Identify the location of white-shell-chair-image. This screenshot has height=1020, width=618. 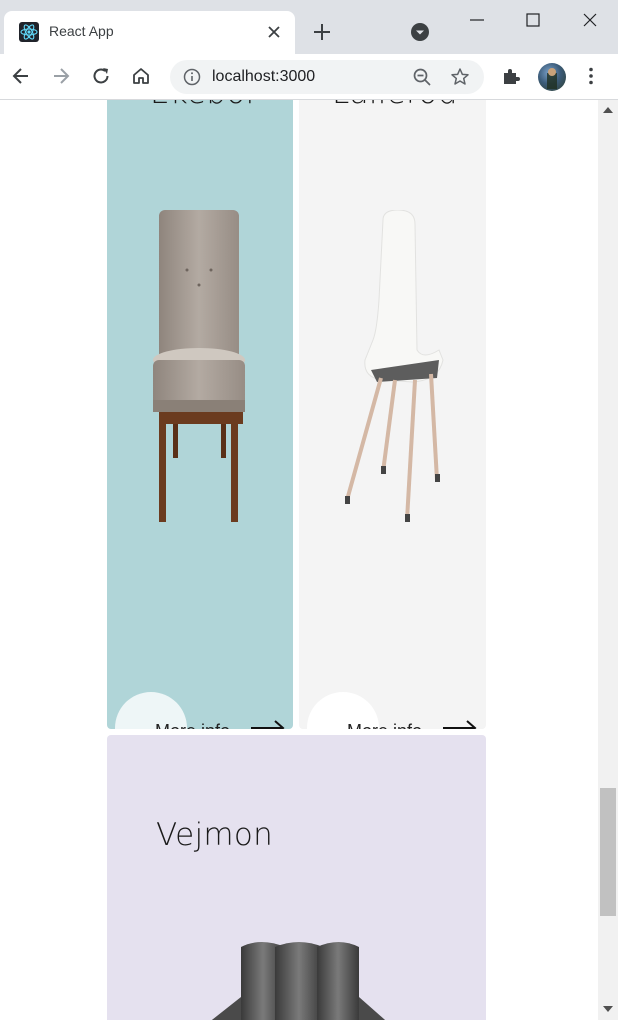
(398, 371).